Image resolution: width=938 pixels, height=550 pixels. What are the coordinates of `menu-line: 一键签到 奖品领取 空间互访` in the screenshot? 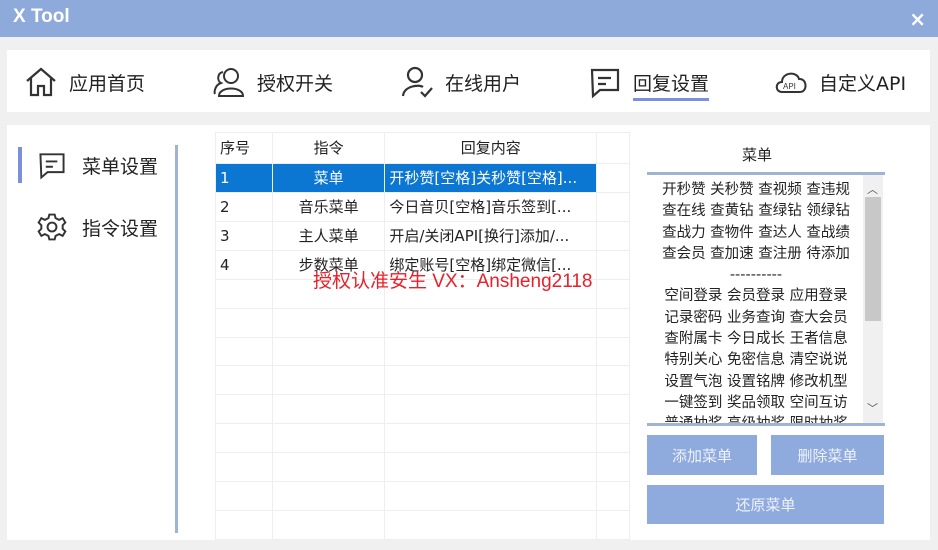 It's located at (756, 402).